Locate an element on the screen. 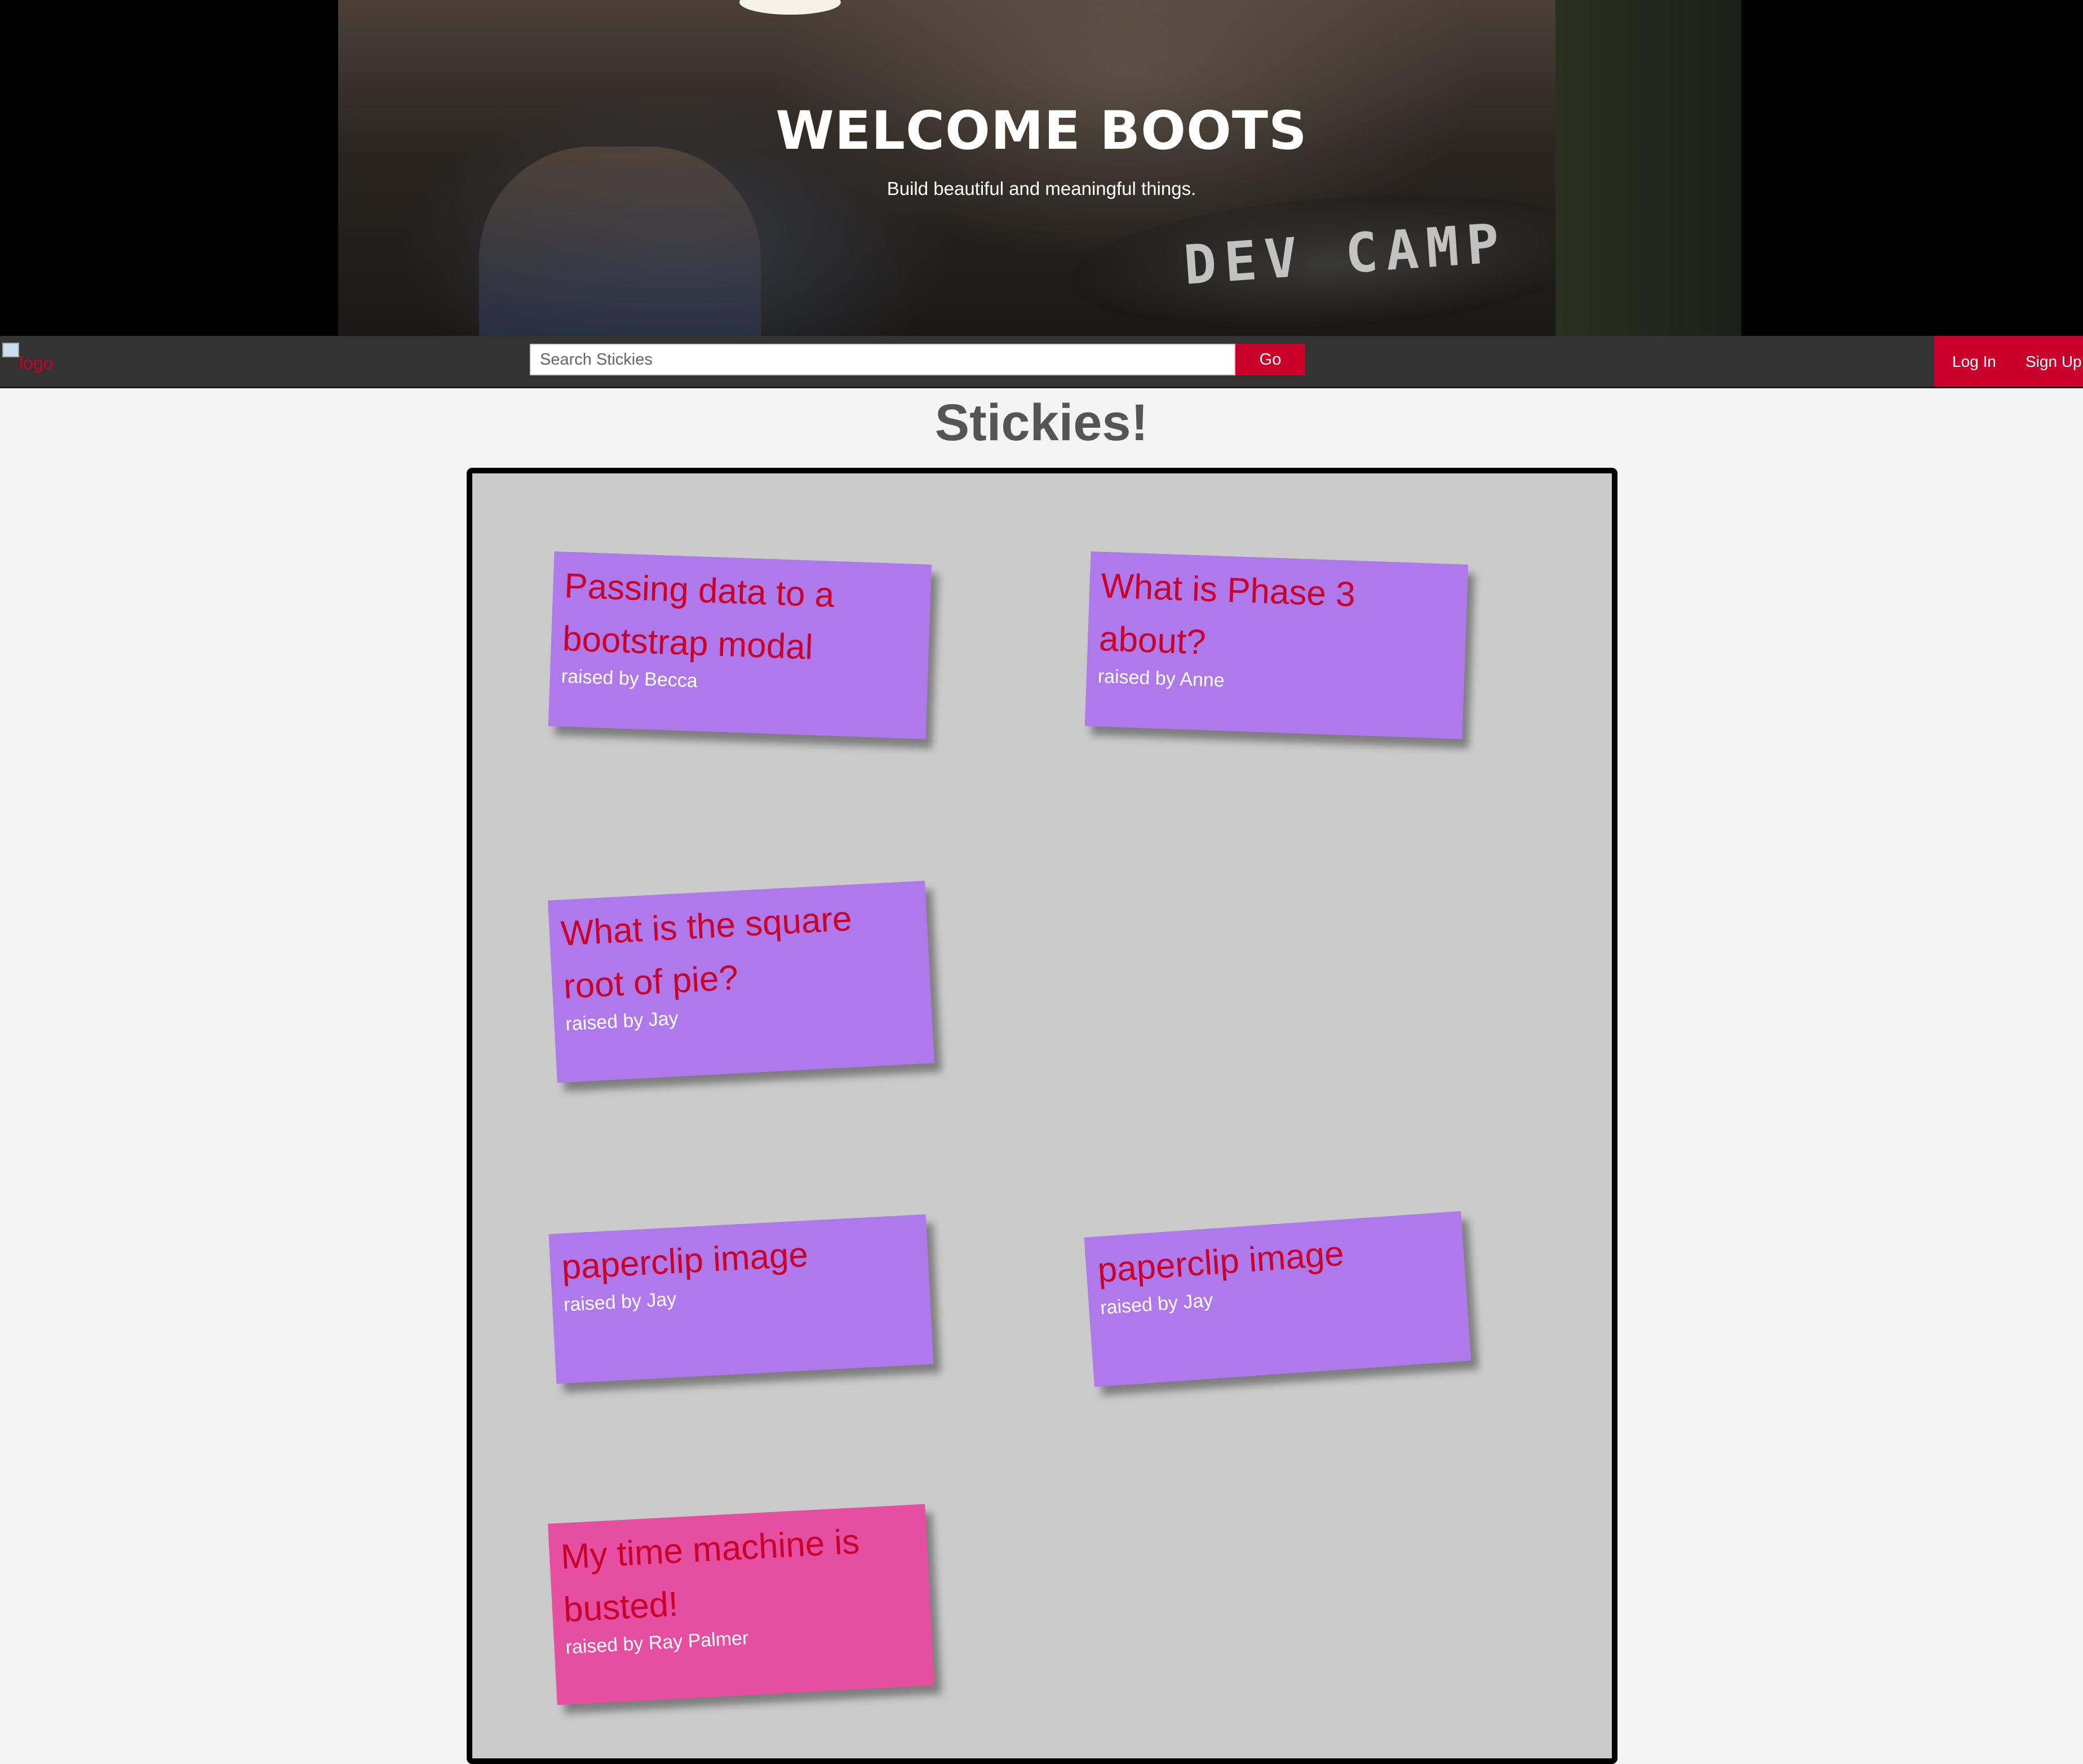  sticky-question: Passing data to a bootstrap modal is located at coordinates (699, 616).